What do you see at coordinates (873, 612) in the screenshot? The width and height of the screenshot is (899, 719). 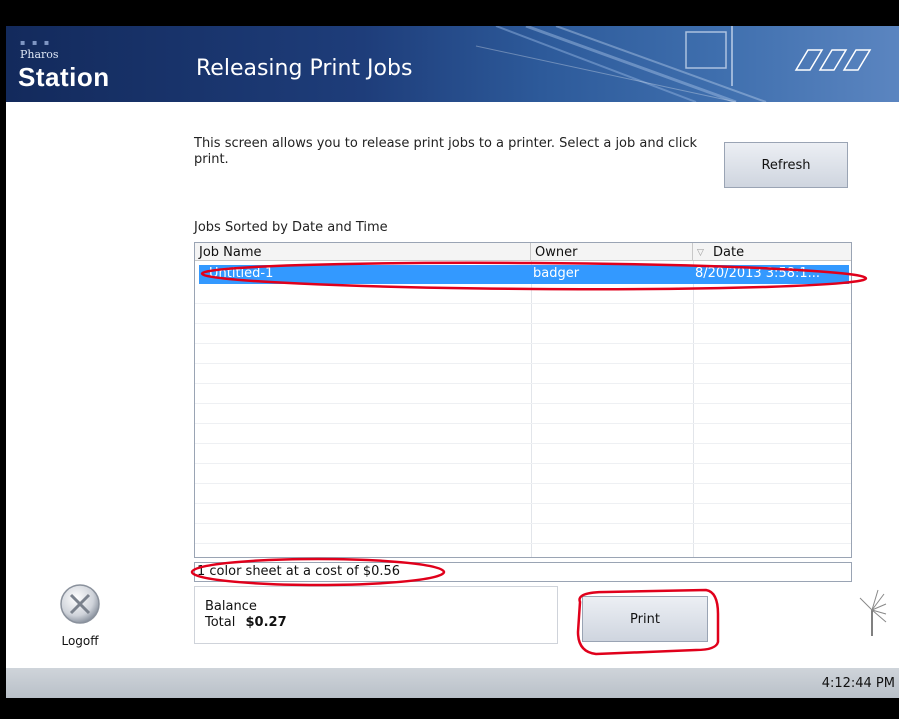 I see `pharos-lighthouse-icon` at bounding box center [873, 612].